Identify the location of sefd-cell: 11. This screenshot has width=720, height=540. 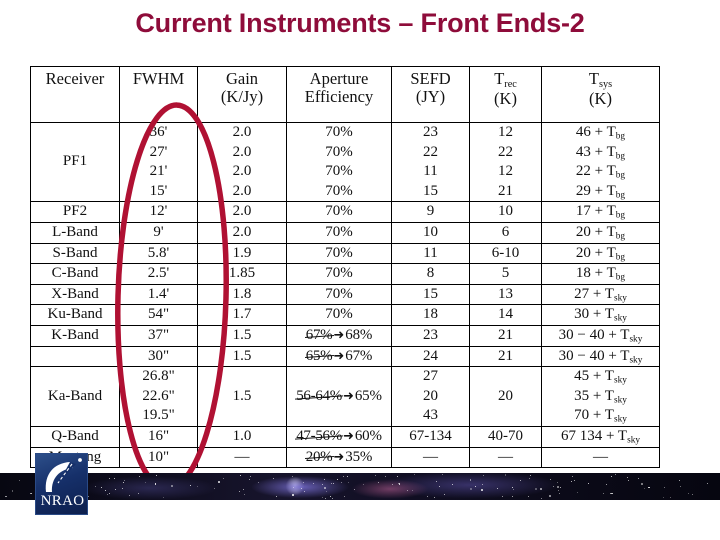
(430, 253).